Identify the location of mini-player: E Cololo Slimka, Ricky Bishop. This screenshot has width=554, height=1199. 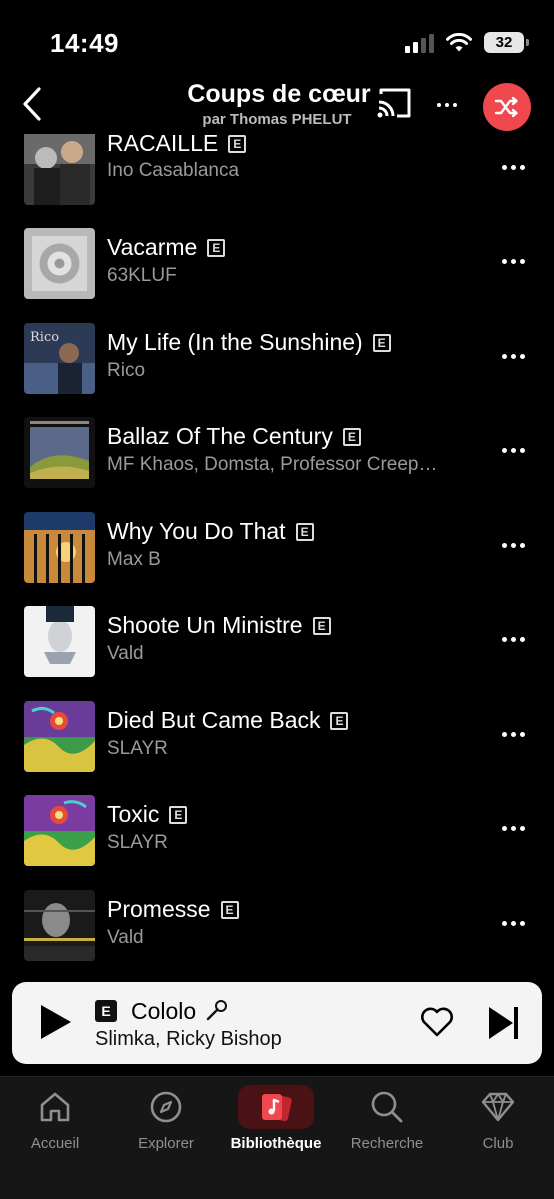
(277, 1023).